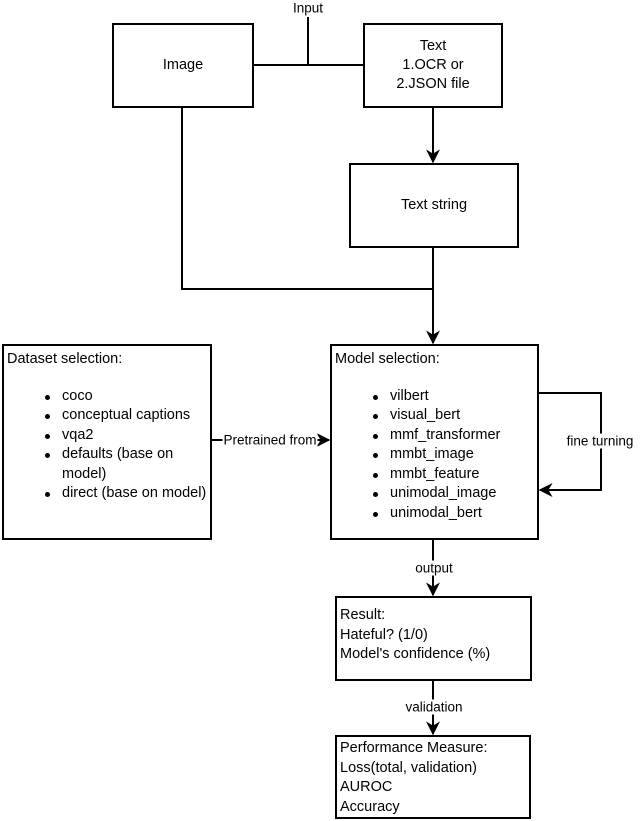  What do you see at coordinates (366, 787) in the screenshot?
I see `performance-line: AUROC` at bounding box center [366, 787].